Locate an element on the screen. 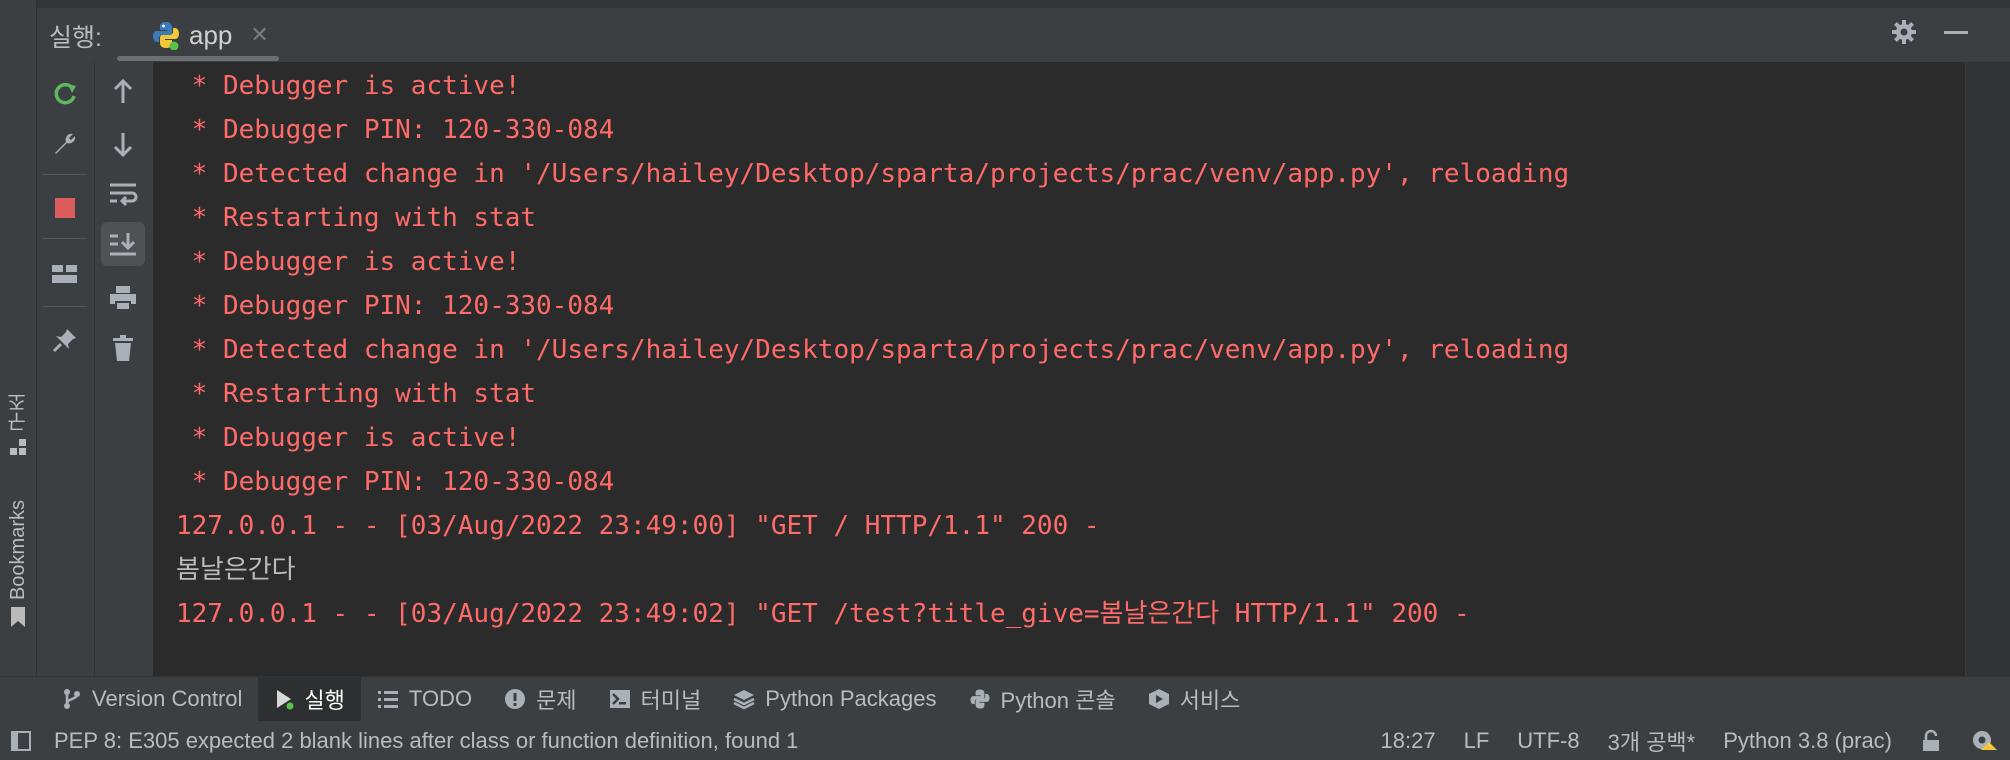  scroll-to-end-icon is located at coordinates (123, 244).